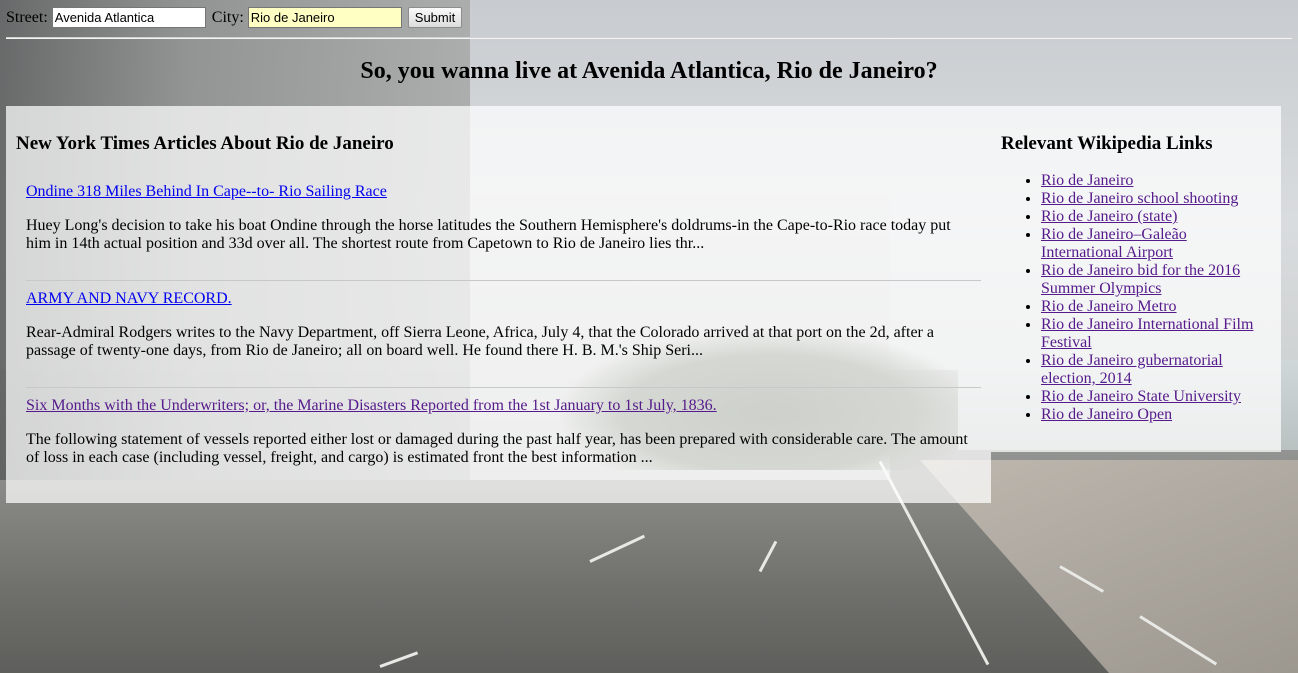 The image size is (1298, 673). What do you see at coordinates (649, 38) in the screenshot?
I see `header-divider` at bounding box center [649, 38].